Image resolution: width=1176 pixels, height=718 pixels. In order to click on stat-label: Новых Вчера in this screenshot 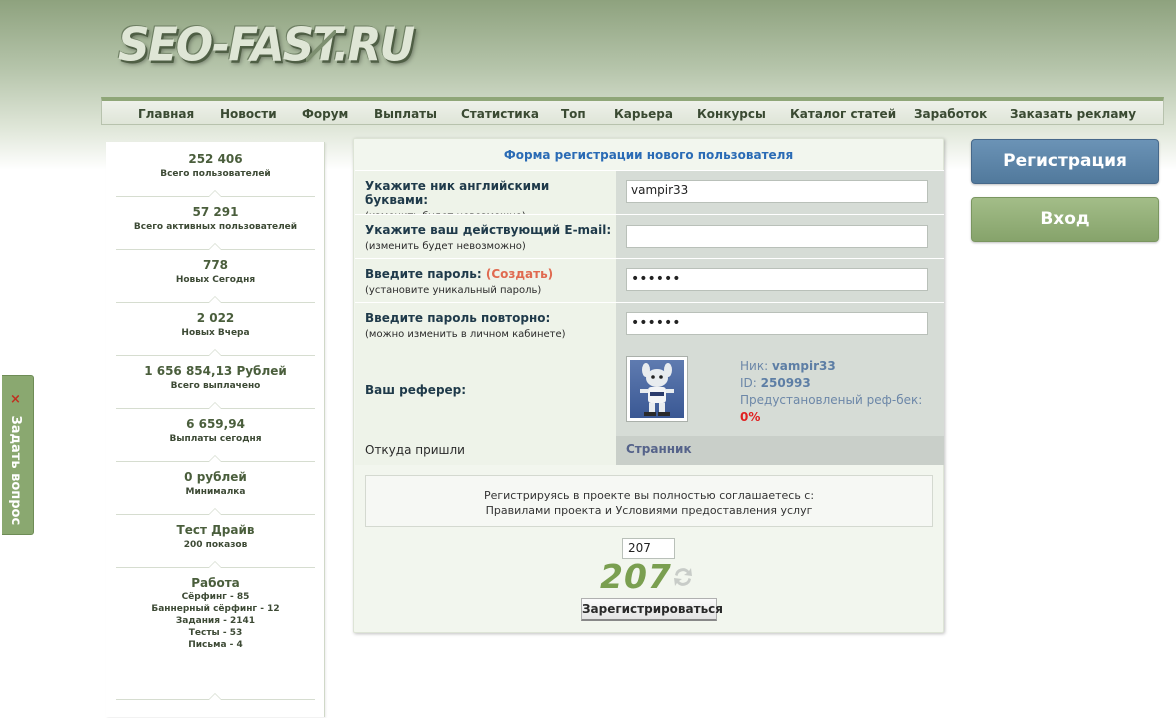, I will do `click(215, 333)`.